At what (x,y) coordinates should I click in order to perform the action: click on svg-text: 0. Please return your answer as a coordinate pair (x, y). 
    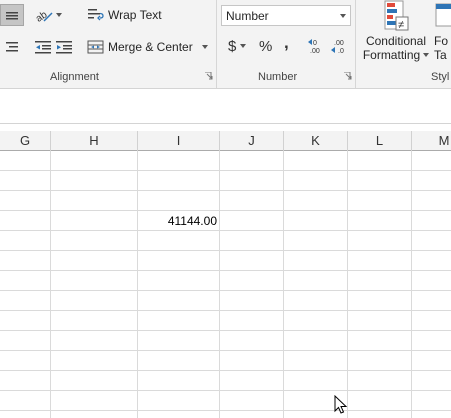
    Looking at the image, I should click on (315, 43).